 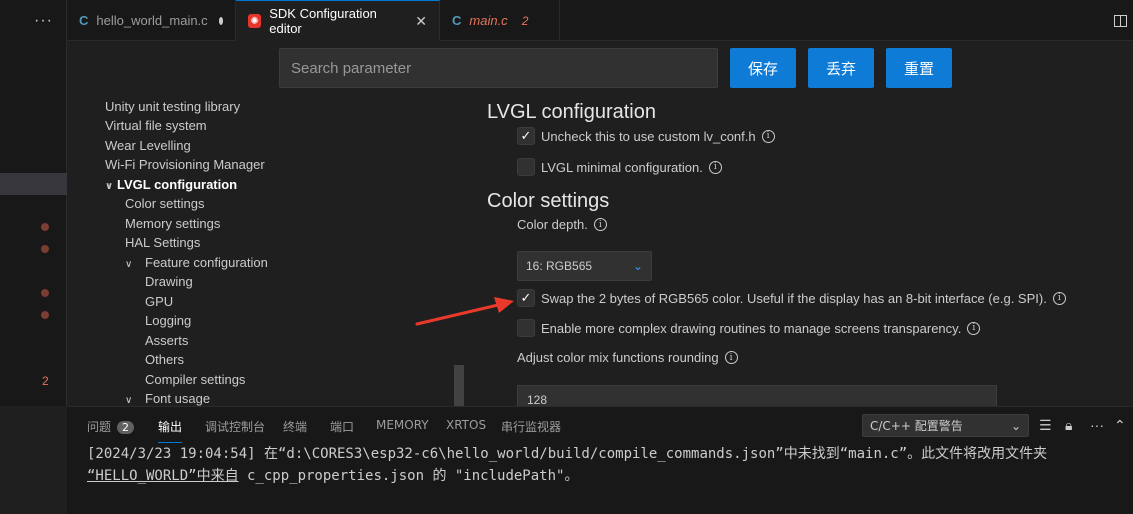 I want to click on output-channel-select: C/C++ 配置警告 ⌄, so click(x=945, y=425).